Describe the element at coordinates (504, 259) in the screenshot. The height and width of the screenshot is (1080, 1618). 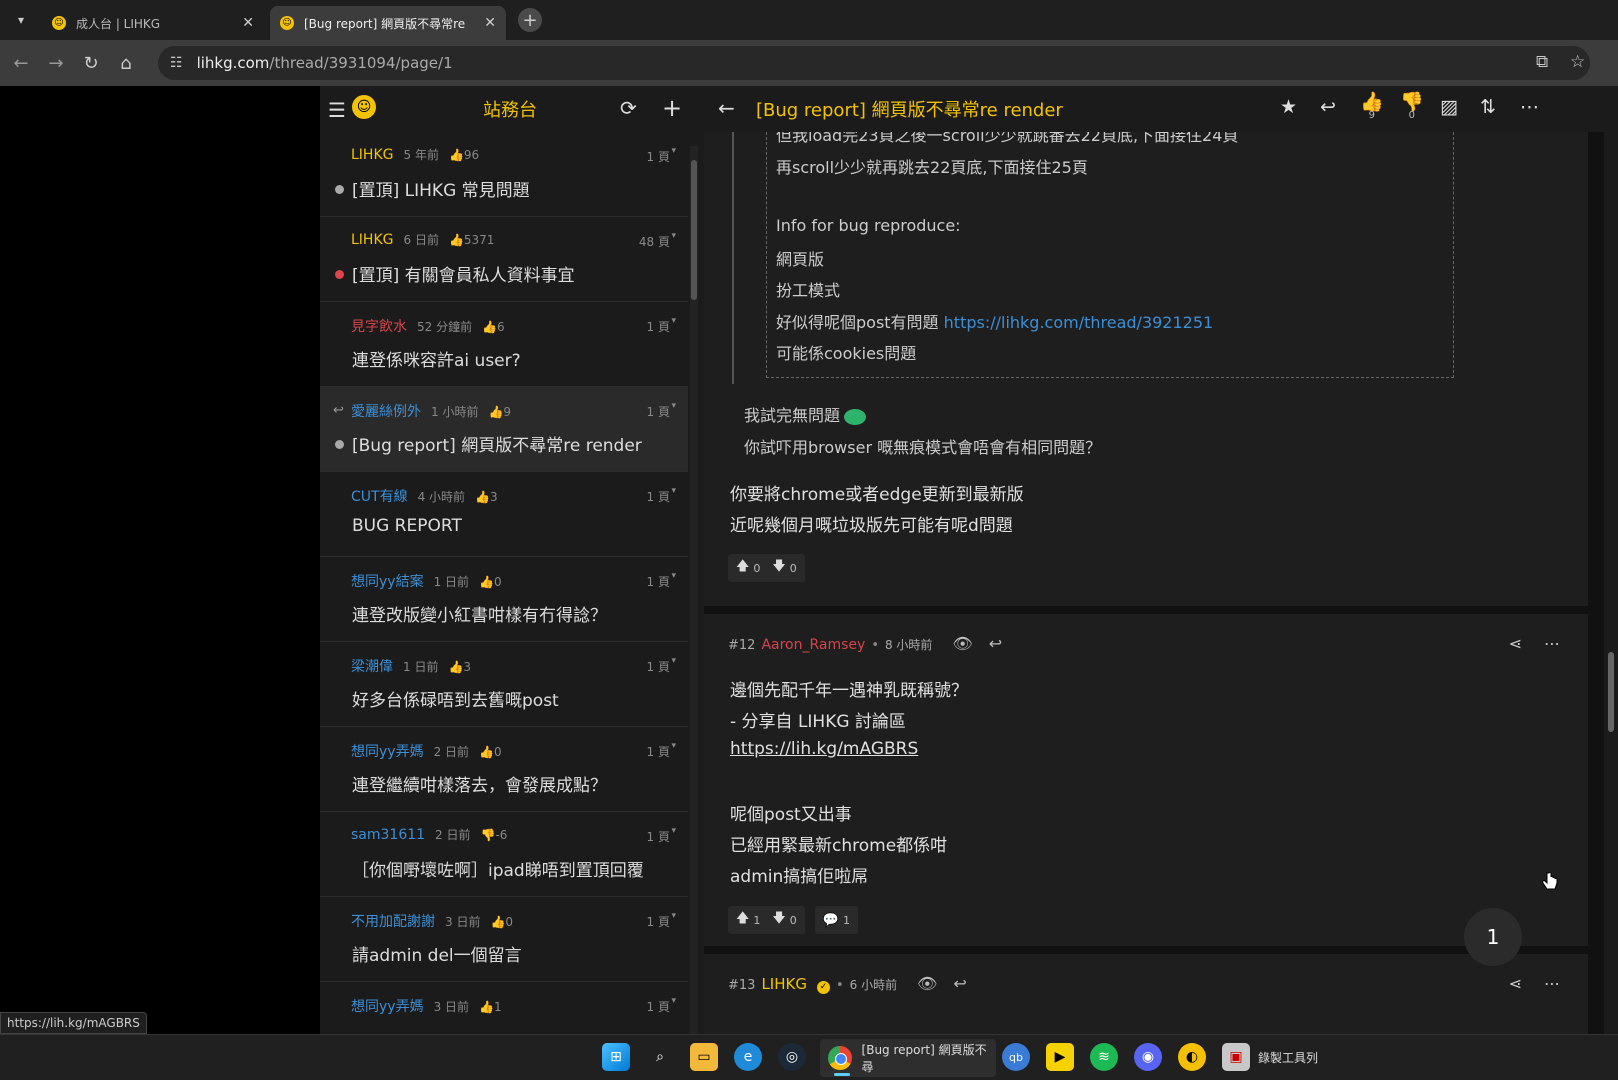
I see `thread-list-item: LIHKG 6 日前 👍5371 48 頁 ▾ [置頂] 有關會員私人資料事宜` at that location.